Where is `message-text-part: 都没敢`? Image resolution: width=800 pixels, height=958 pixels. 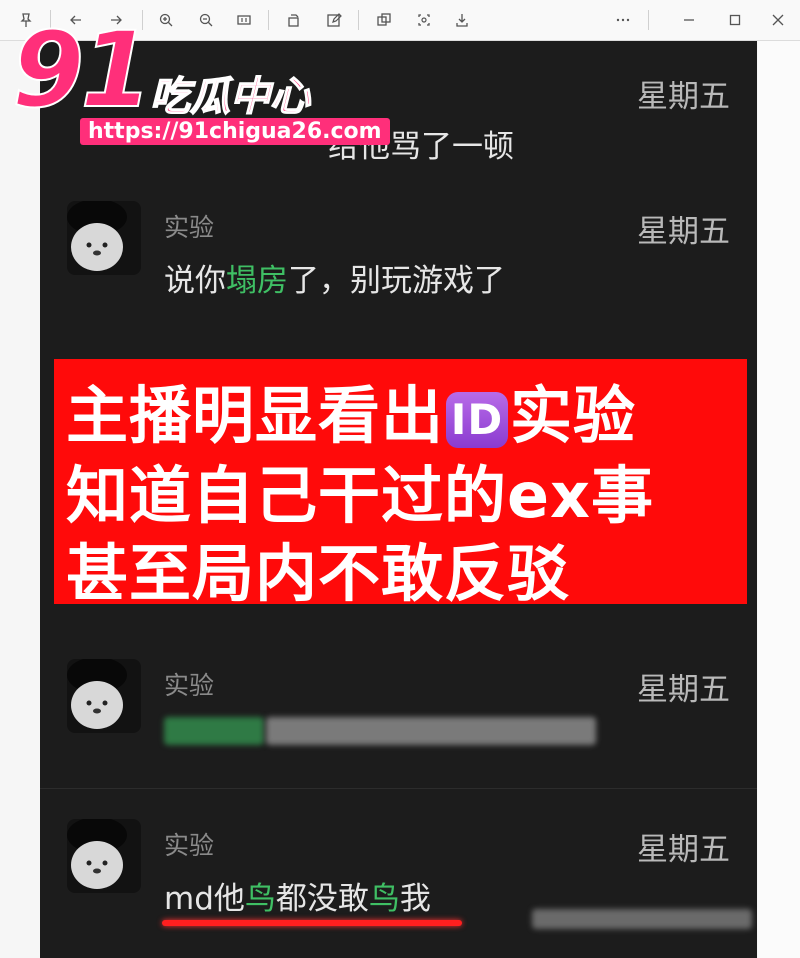
message-text-part: 都没敢 is located at coordinates (322, 899).